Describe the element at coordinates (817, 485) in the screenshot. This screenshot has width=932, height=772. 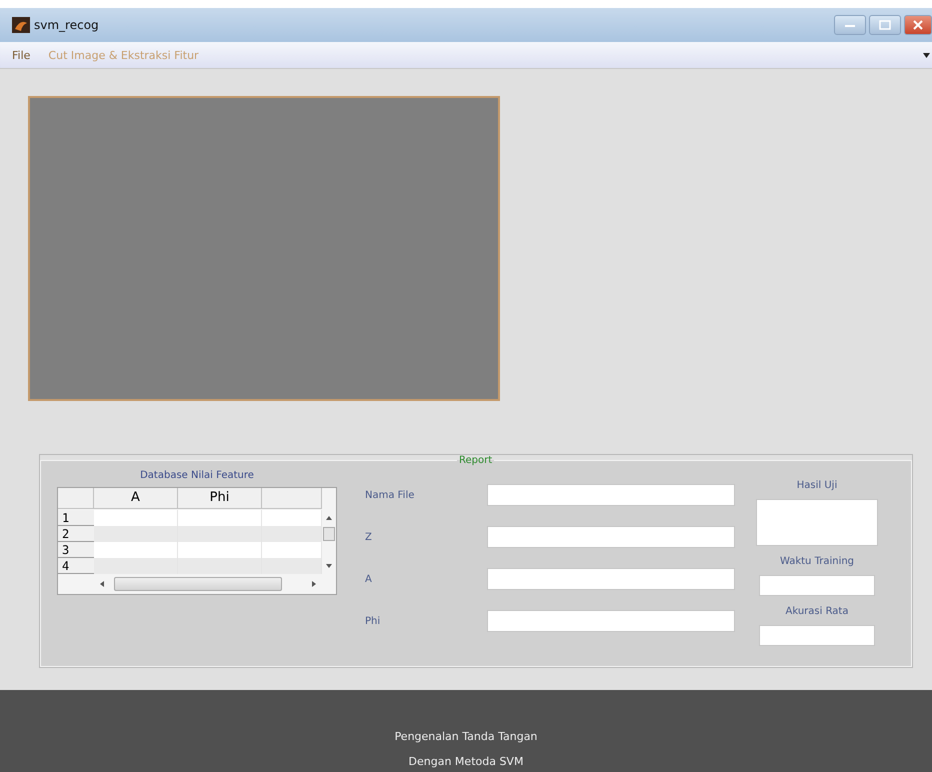
I see `result-label: Hasil Uji` at that location.